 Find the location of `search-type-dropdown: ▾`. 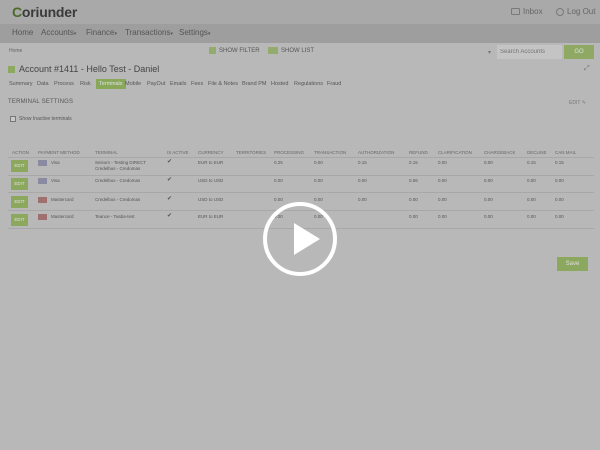

search-type-dropdown: ▾ is located at coordinates (489, 52).